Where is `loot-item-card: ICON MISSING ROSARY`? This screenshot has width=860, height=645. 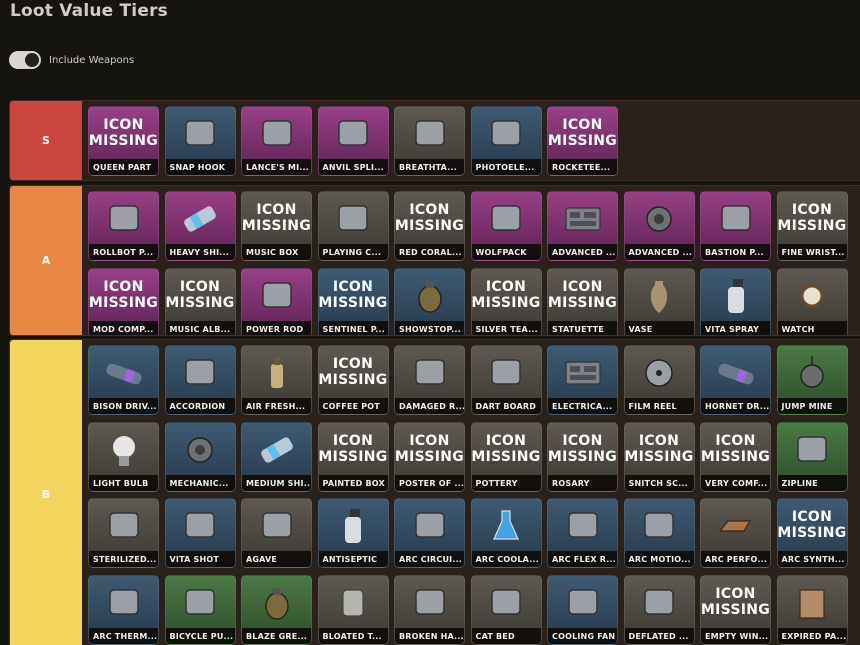 loot-item-card: ICON MISSING ROSARY is located at coordinates (582, 456).